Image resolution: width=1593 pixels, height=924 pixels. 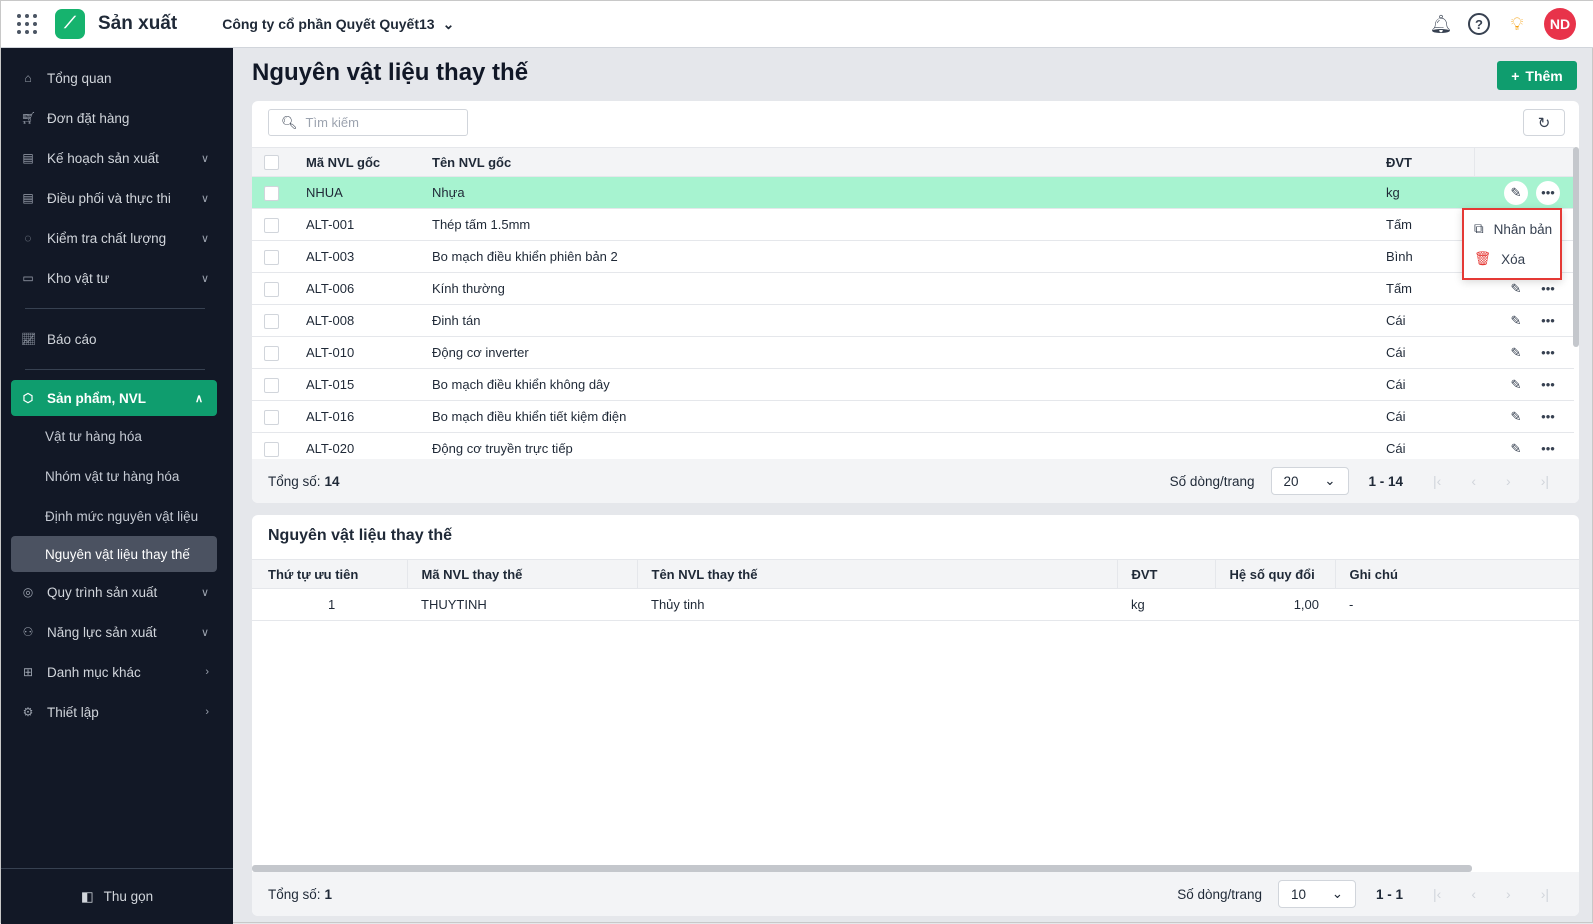 I want to click on sidebar-item-process: ◎ Quy trình sản xuất ∨, so click(x=112, y=592).